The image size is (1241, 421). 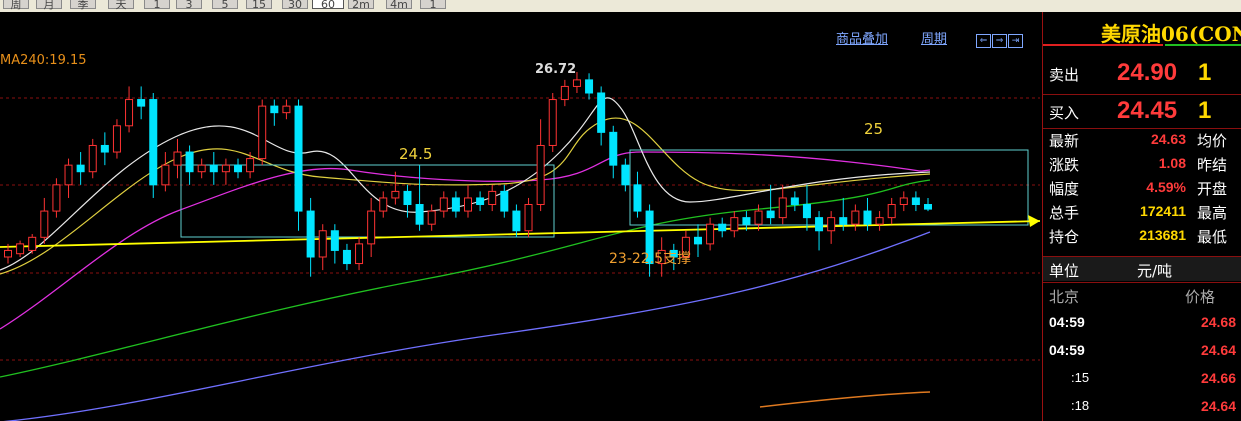 What do you see at coordinates (983, 41) in the screenshot?
I see `zoom-out-icon: ⇐` at bounding box center [983, 41].